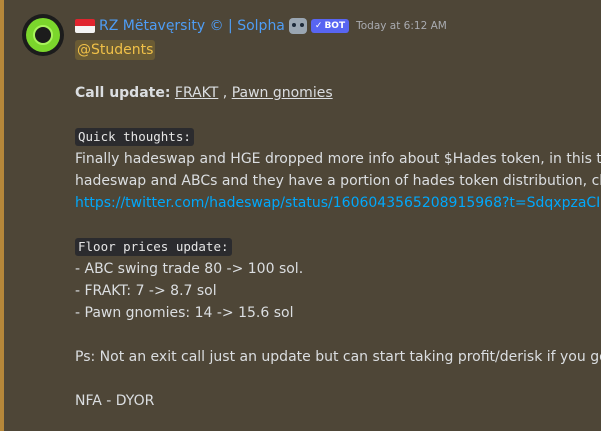 This screenshot has width=601, height=431. Describe the element at coordinates (115, 50) in the screenshot. I see `role-mention: @Students` at that location.